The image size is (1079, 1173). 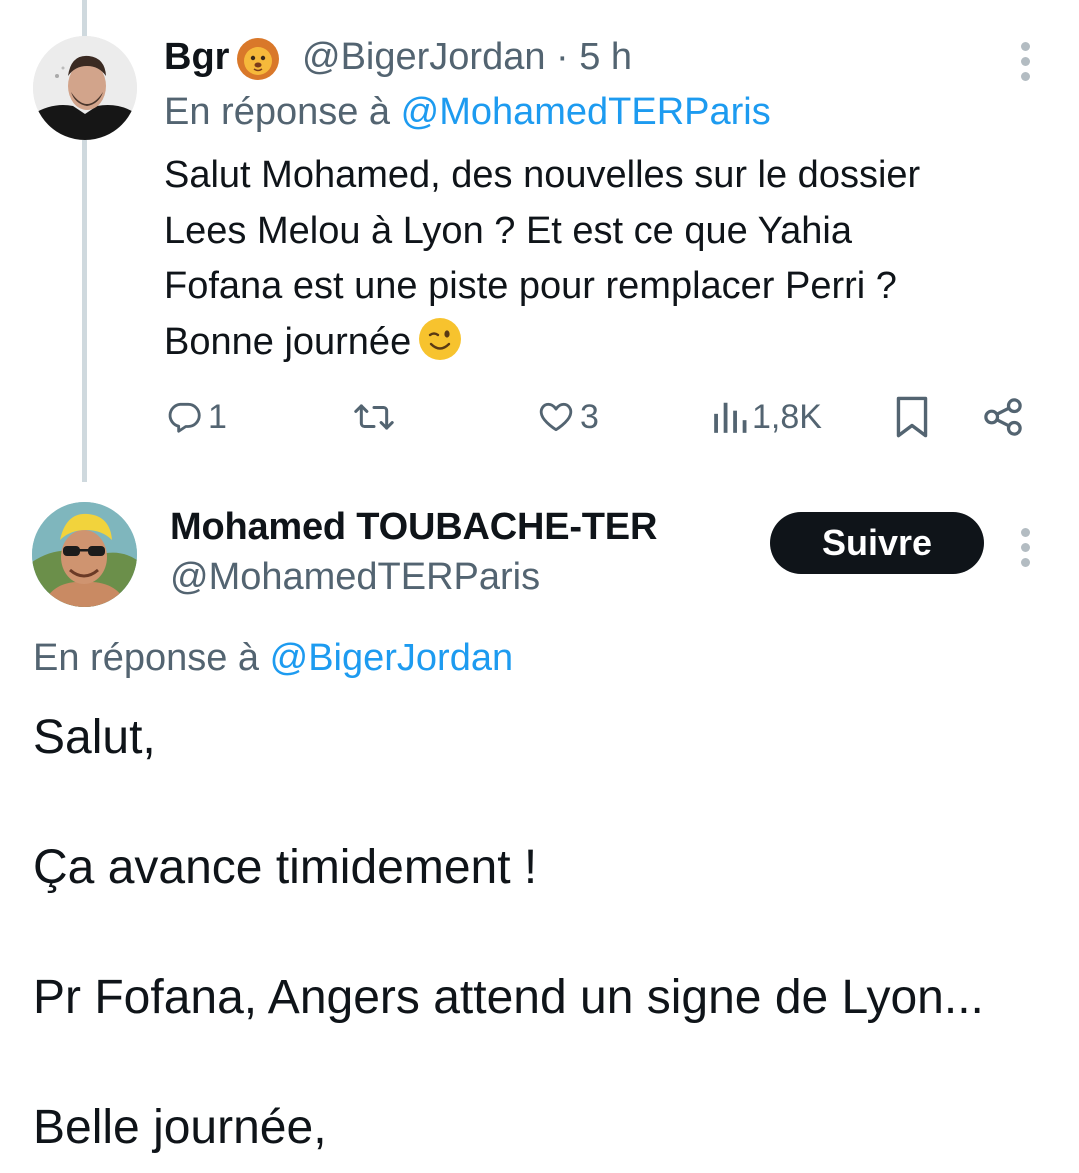 I want to click on avatar-mohamedterparis, so click(x=84, y=554).